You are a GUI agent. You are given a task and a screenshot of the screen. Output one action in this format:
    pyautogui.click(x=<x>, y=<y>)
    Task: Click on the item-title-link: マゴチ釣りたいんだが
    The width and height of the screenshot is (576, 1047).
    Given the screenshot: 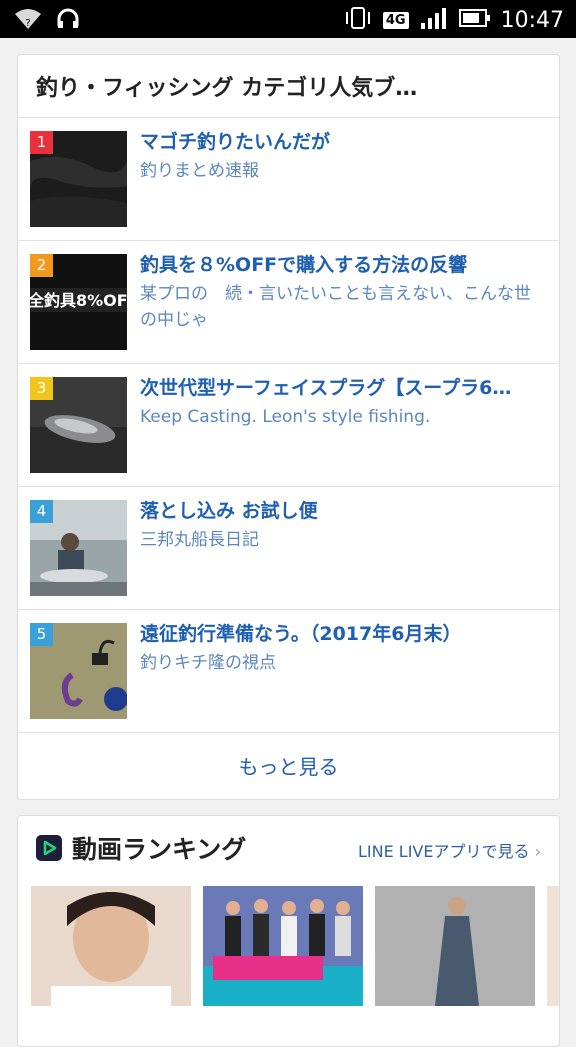 What is the action you would take?
    pyautogui.click(x=342, y=142)
    